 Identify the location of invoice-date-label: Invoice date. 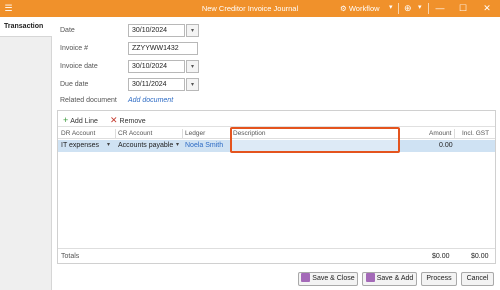
(79, 66).